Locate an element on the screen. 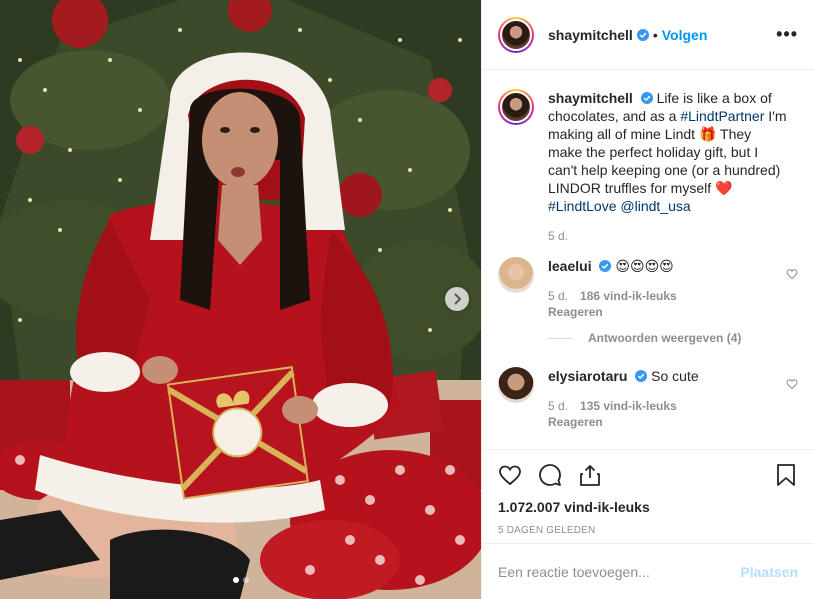  action-bar is located at coordinates (648, 474).